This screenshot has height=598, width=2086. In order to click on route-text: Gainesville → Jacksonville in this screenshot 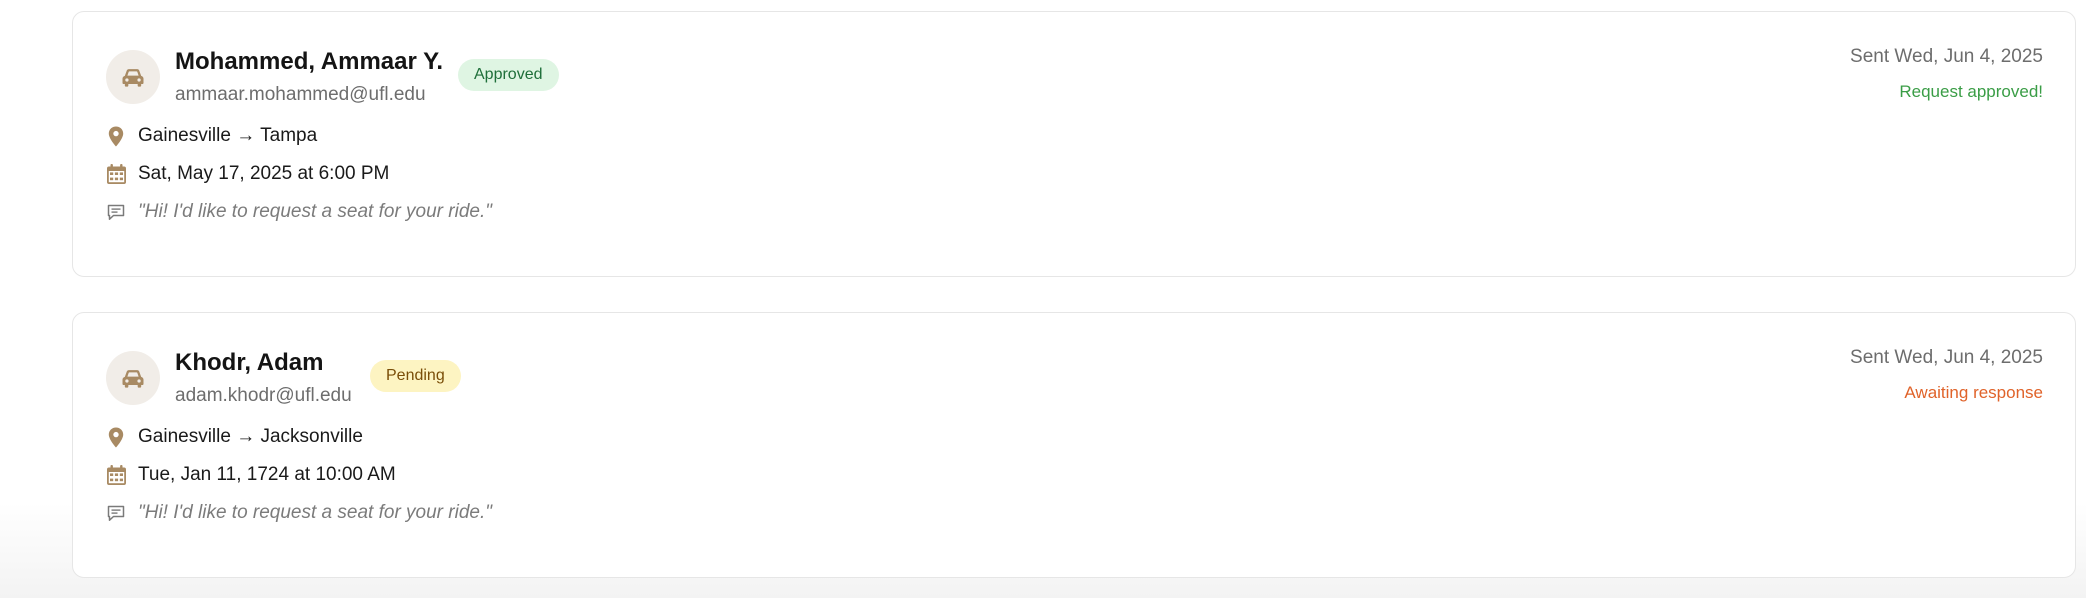, I will do `click(250, 436)`.